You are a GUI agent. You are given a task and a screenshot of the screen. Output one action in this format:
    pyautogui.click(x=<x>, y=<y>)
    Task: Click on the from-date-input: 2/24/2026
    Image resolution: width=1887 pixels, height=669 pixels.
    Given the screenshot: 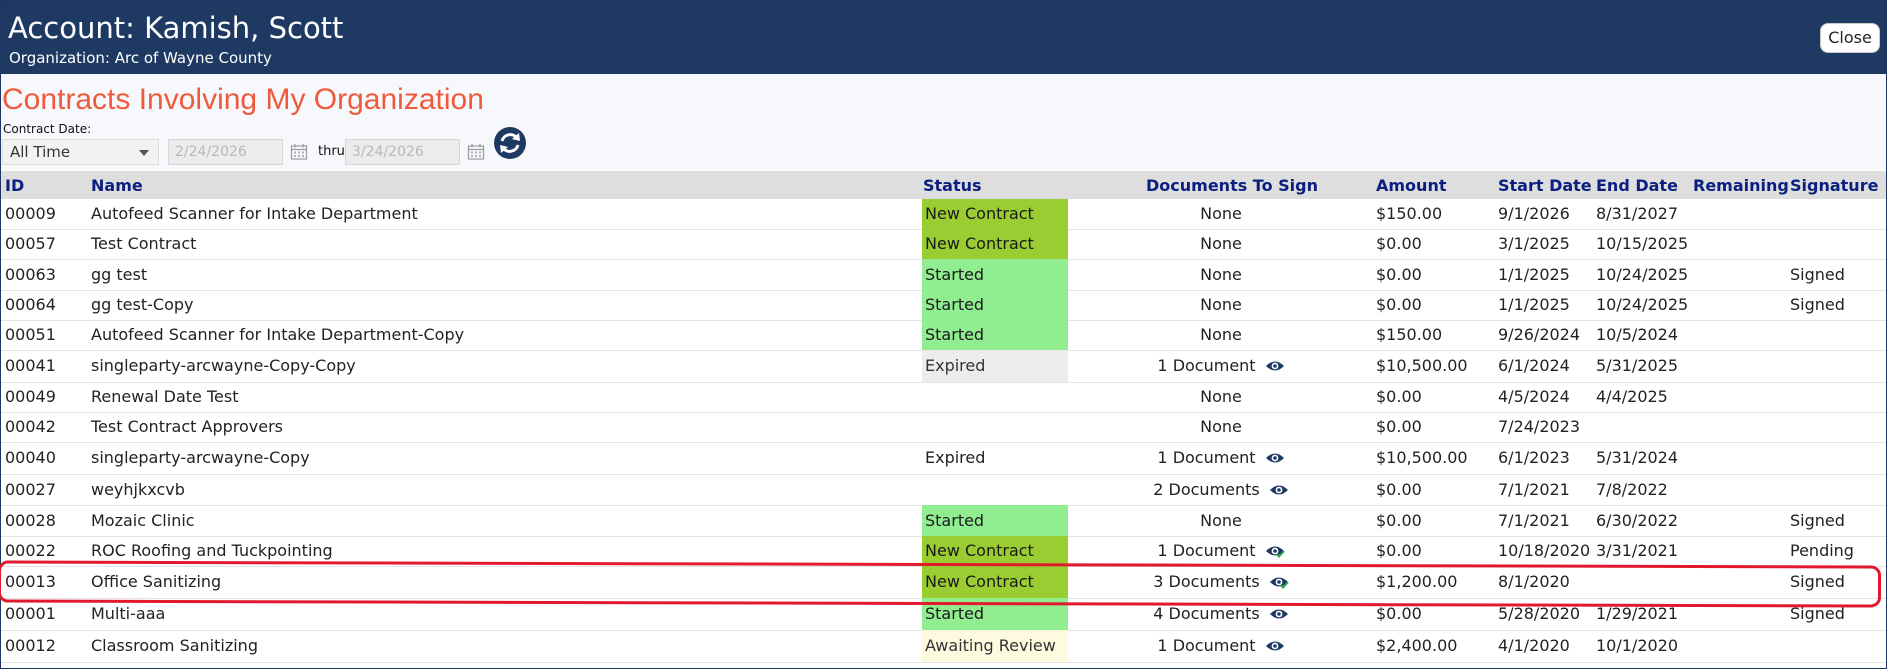 What is the action you would take?
    pyautogui.click(x=225, y=152)
    